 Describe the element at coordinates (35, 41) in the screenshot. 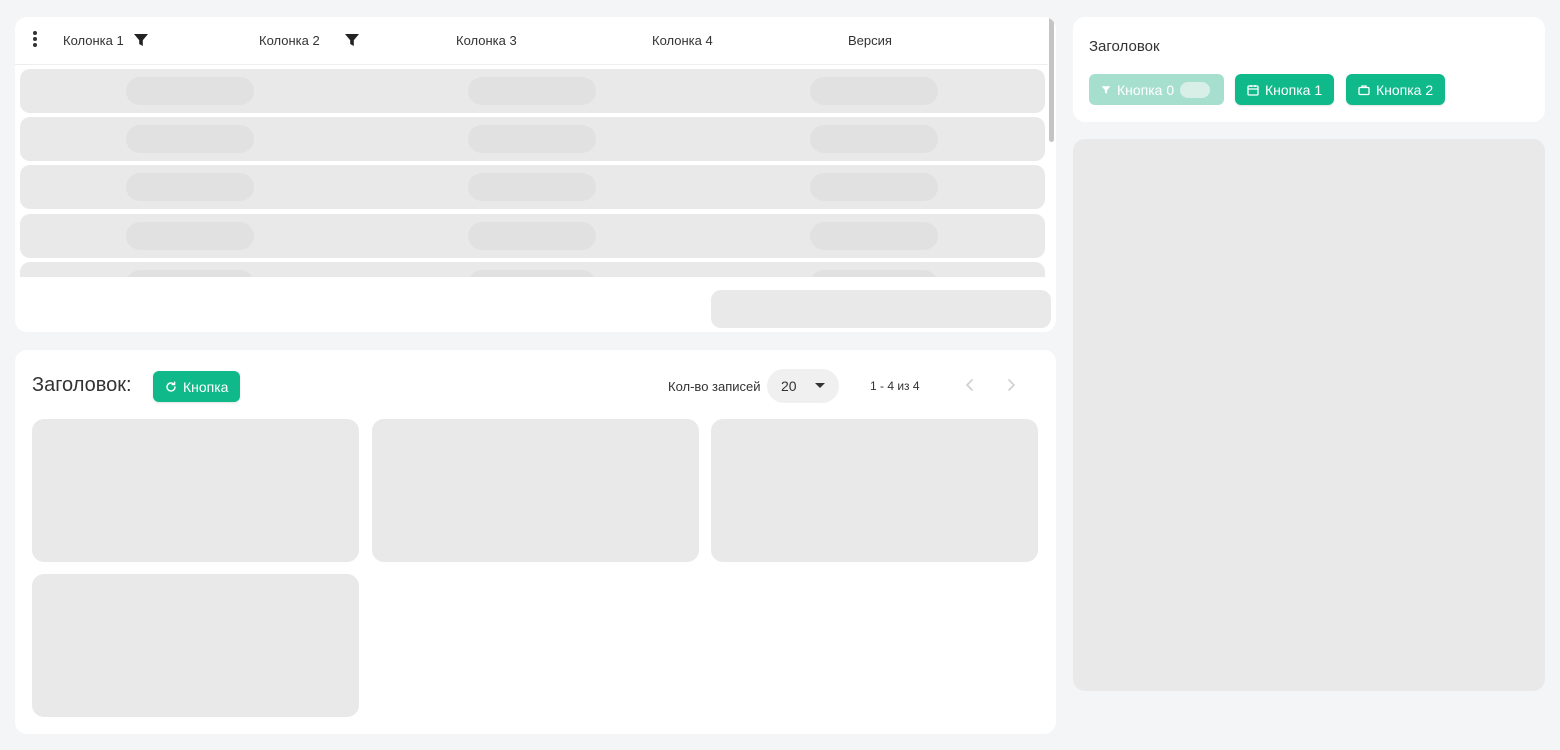

I see `more-vertical-icon` at that location.